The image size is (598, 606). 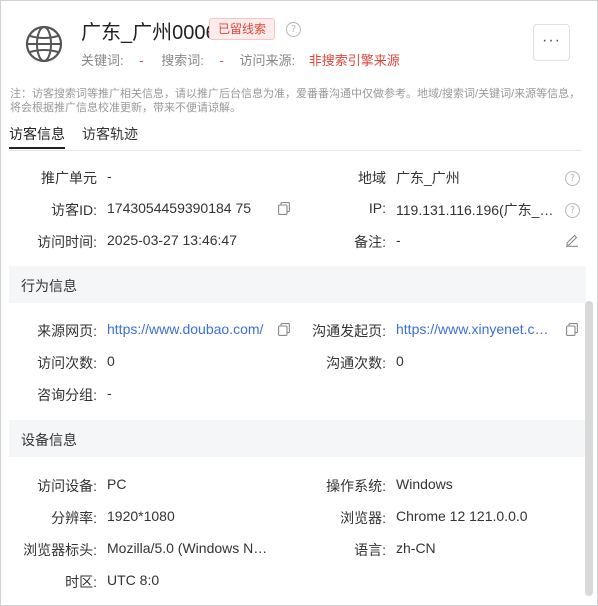 What do you see at coordinates (67, 363) in the screenshot?
I see `visit-count-label: 访问次数:` at bounding box center [67, 363].